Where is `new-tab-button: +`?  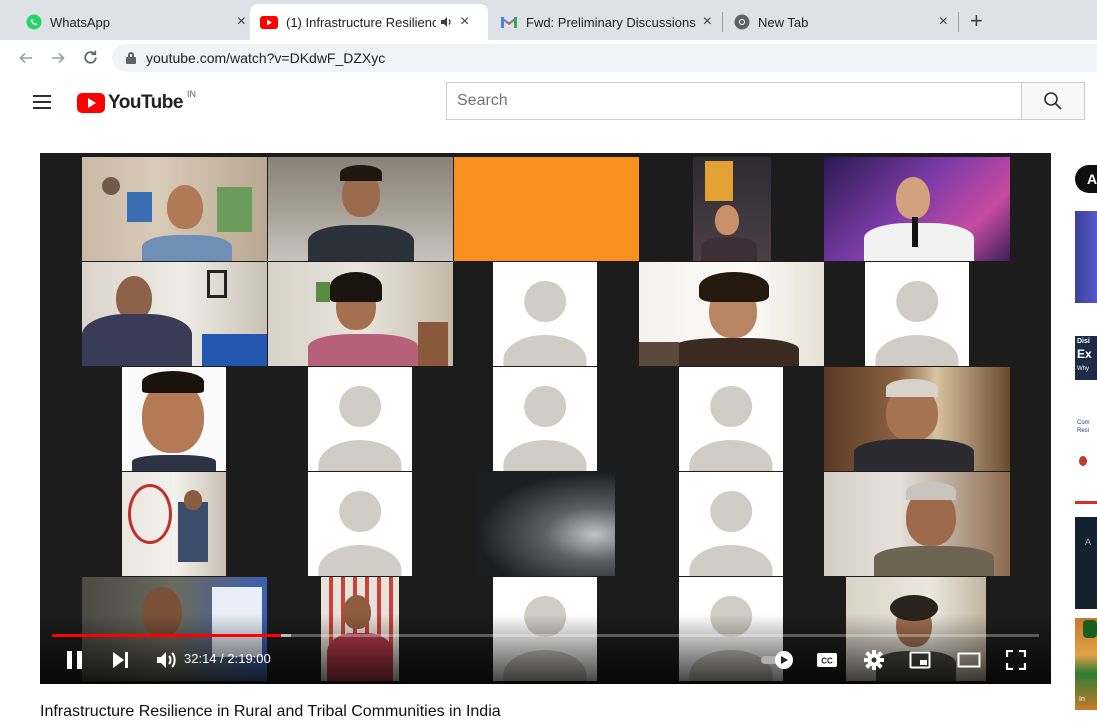
new-tab-button: + is located at coordinates (976, 21).